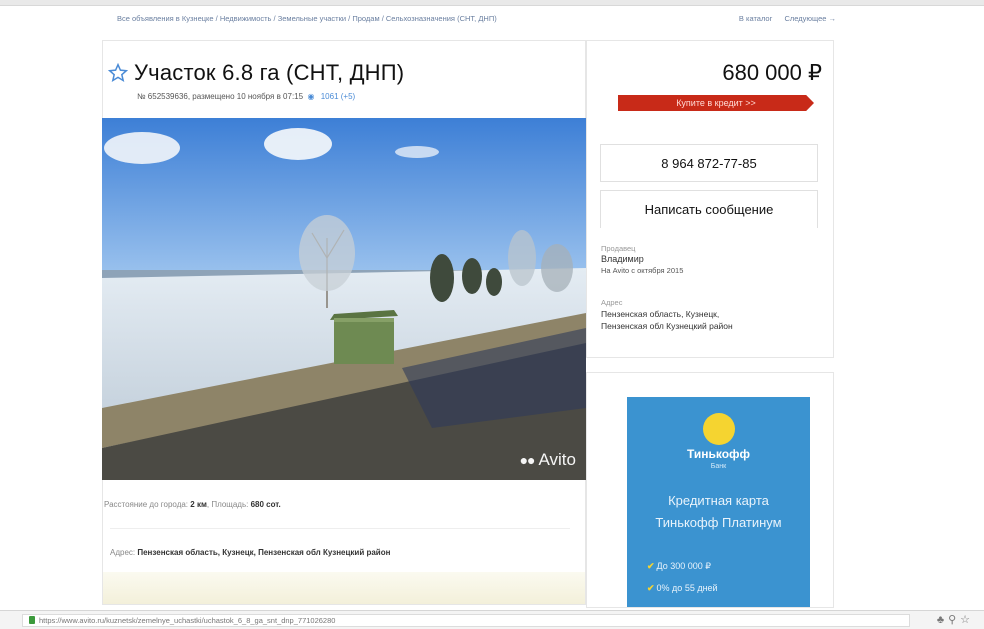  What do you see at coordinates (198, 504) in the screenshot?
I see `distance-value: 2 км` at bounding box center [198, 504].